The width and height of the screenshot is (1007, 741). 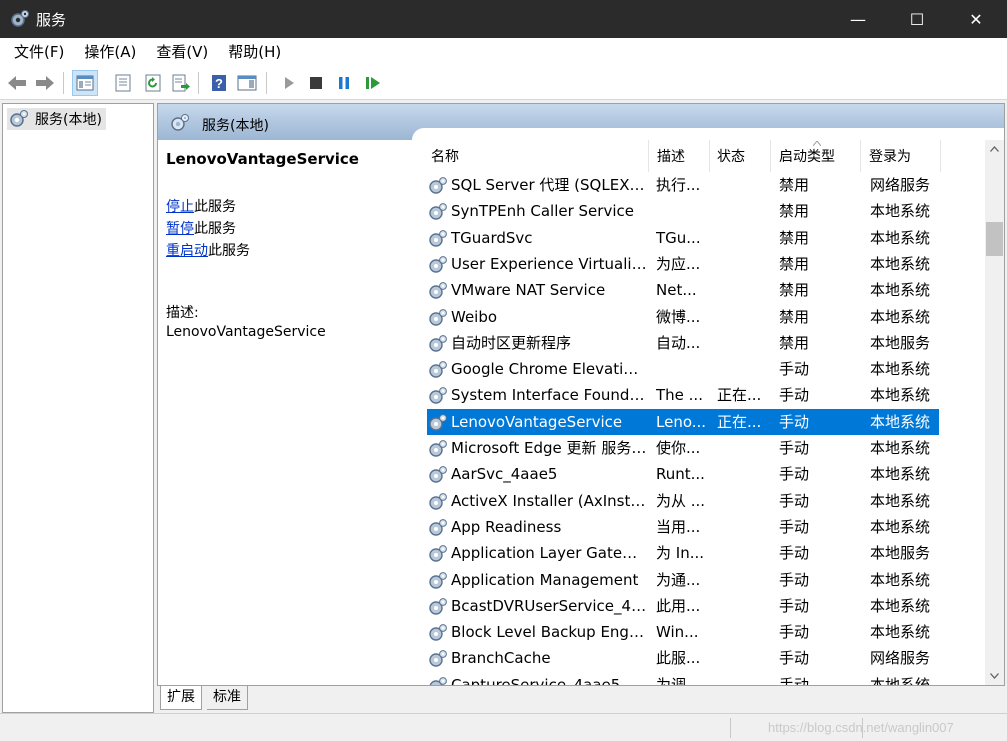 I want to click on service-row: Application Management 为通... 手动 本地系统, so click(x=683, y=580).